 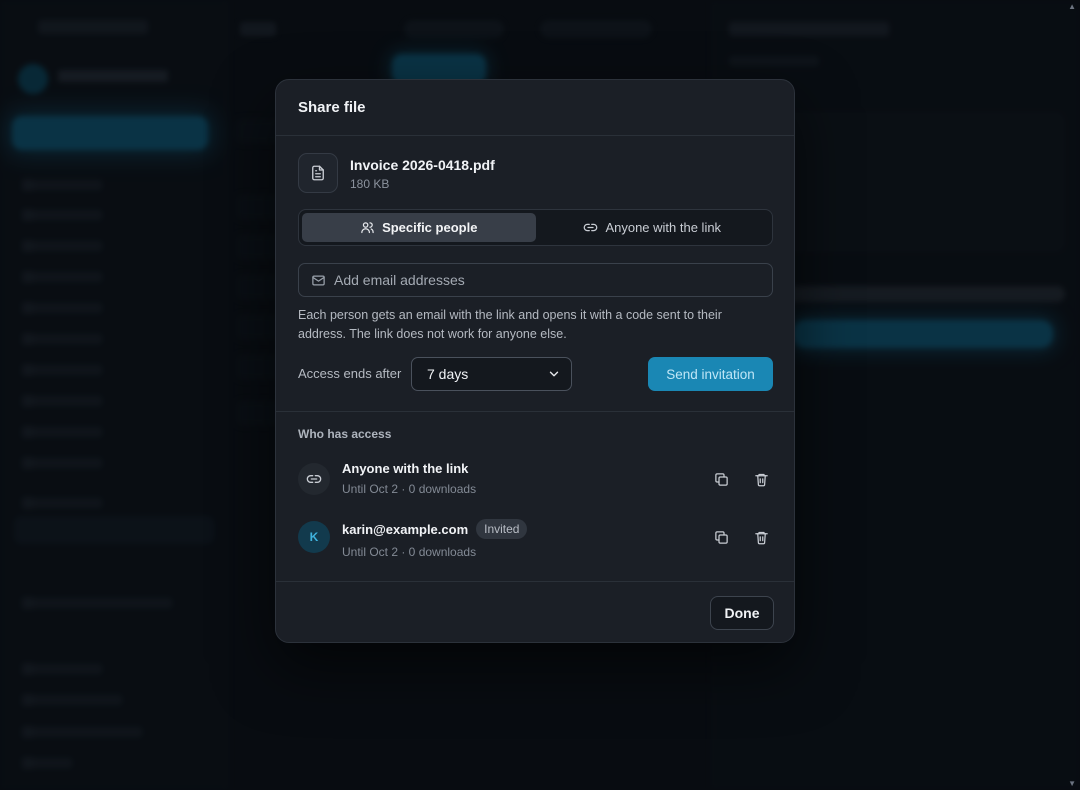 What do you see at coordinates (663, 227) in the screenshot?
I see `tab-anyone-with-link-label: Anyone with the link` at bounding box center [663, 227].